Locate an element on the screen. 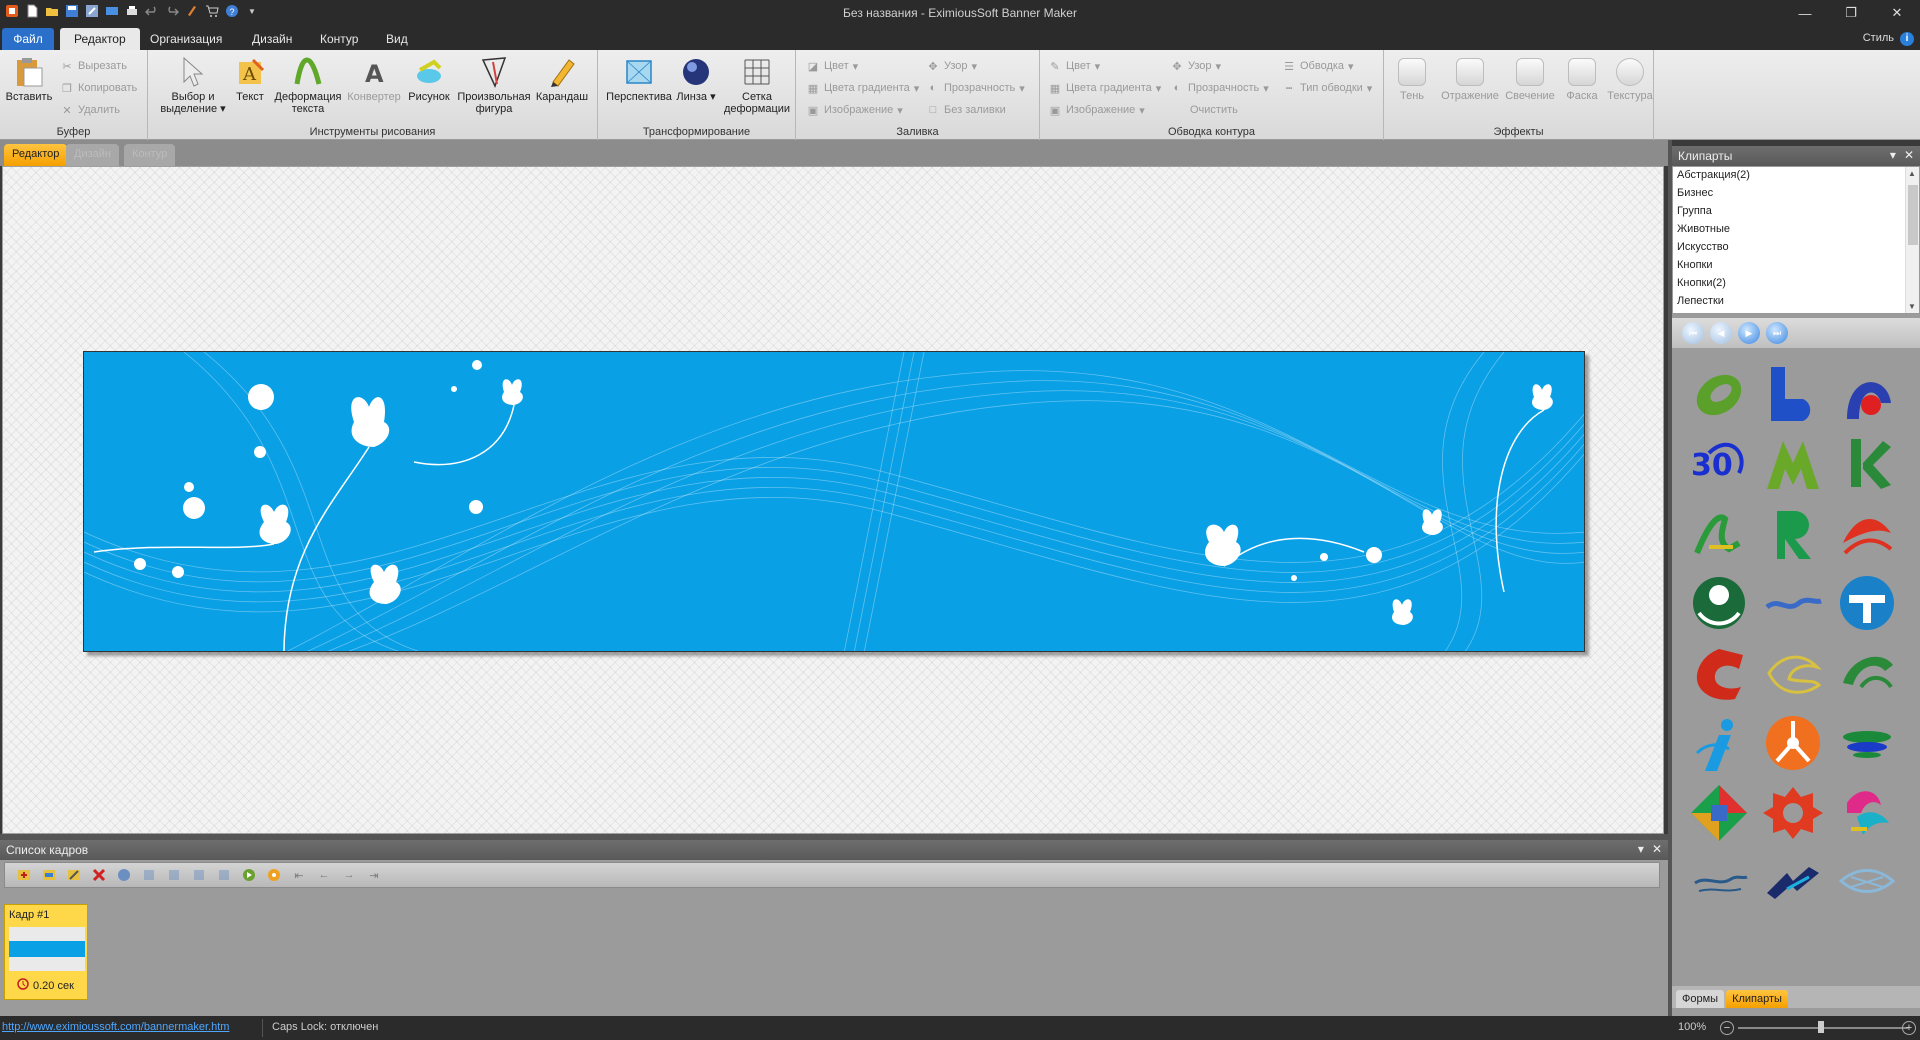 This screenshot has width=1920, height=1040. tab-file: Файл is located at coordinates (28, 39).